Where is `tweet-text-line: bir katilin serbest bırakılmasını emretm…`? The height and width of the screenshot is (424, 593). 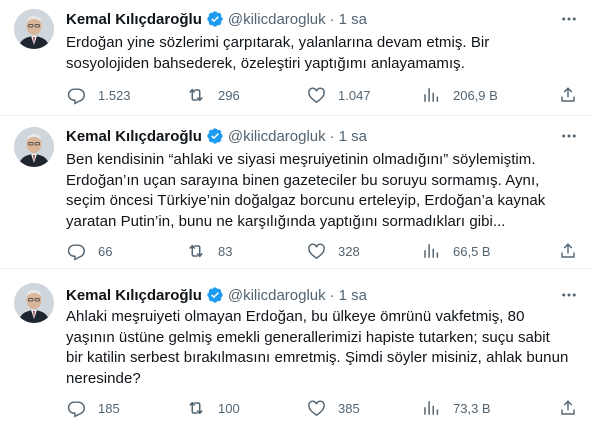 tweet-text-line: bir katilin serbest bırakılmasını emretm… is located at coordinates (317, 357).